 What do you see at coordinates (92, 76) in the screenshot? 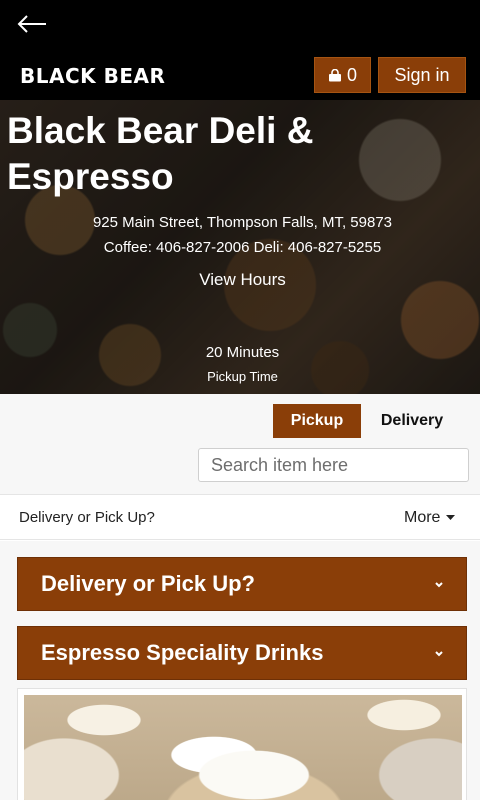
I see `brand-logo: BLACK BEAR` at bounding box center [92, 76].